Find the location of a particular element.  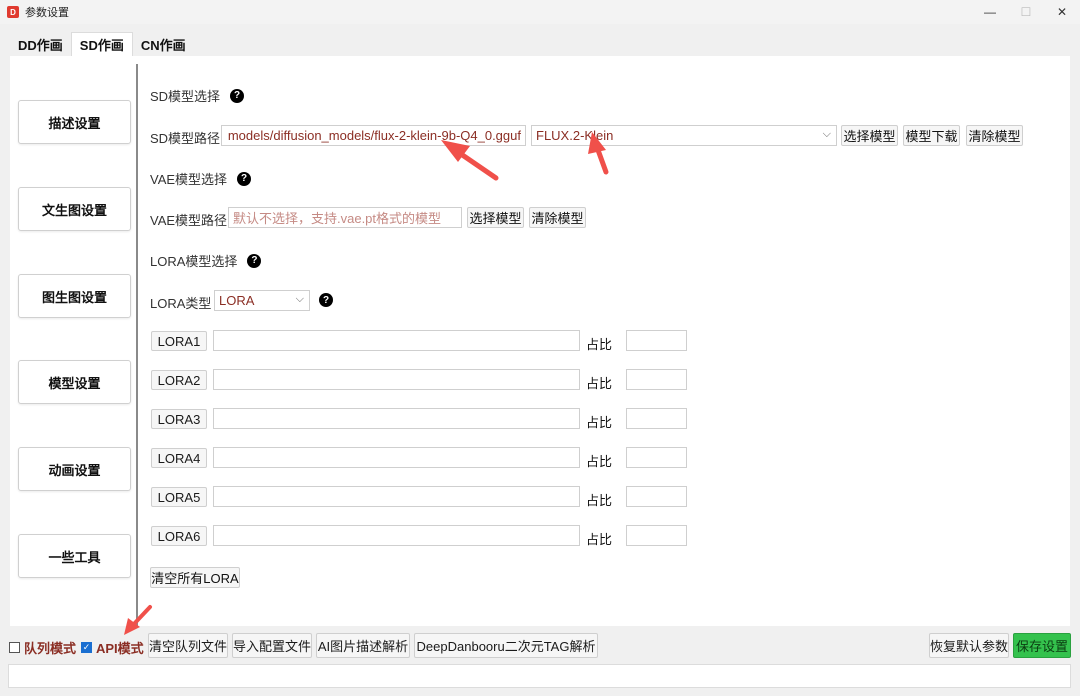

select-vae-model-button: 选择模型 is located at coordinates (495, 217).